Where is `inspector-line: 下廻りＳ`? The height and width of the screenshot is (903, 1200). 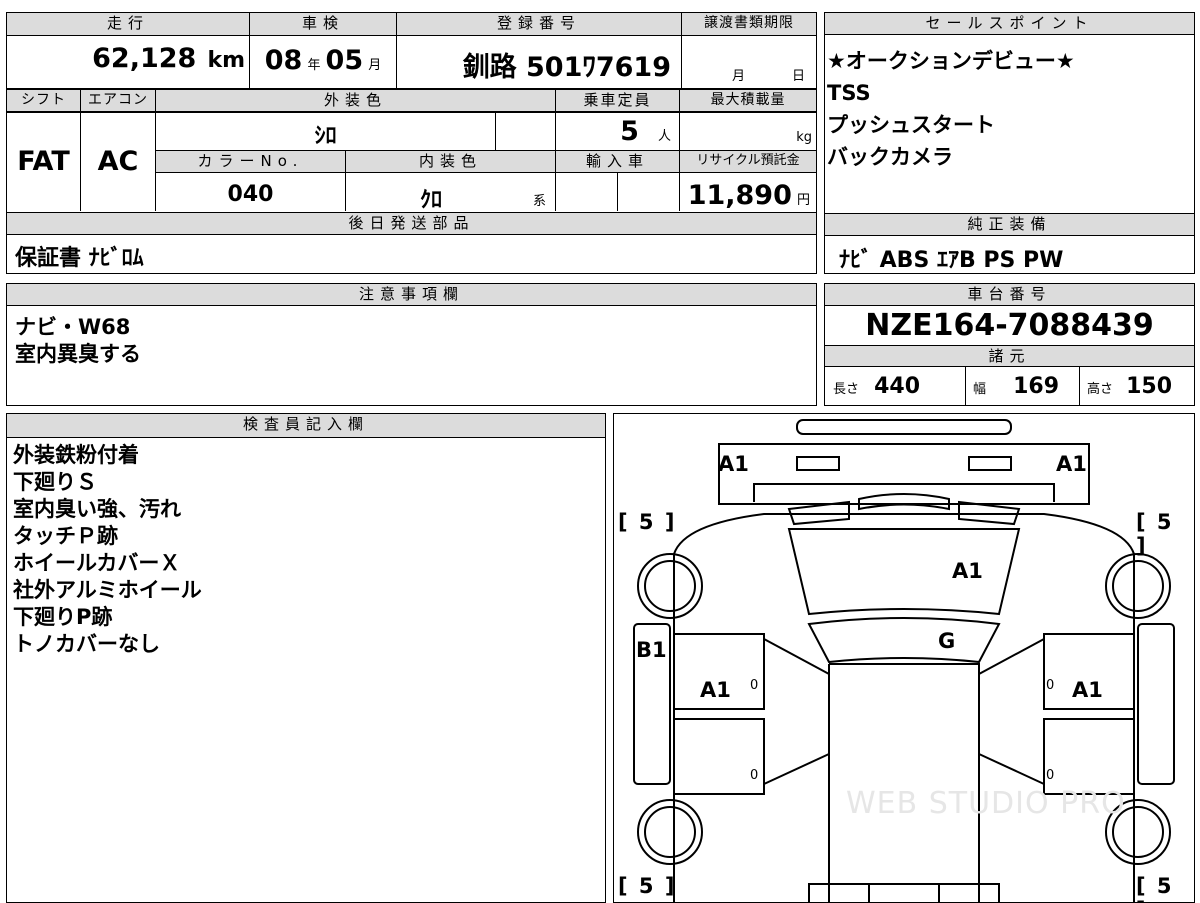 inspector-line: 下廻りＳ is located at coordinates (55, 482).